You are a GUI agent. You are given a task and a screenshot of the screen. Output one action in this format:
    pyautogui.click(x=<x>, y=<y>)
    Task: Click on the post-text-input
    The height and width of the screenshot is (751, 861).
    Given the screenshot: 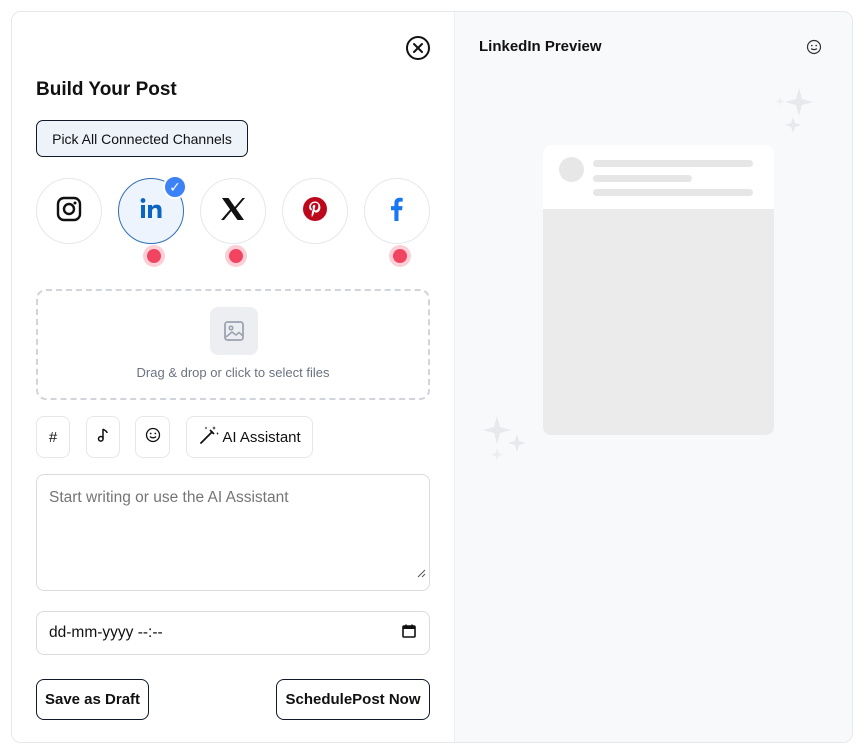 What is the action you would take?
    pyautogui.click(x=233, y=532)
    